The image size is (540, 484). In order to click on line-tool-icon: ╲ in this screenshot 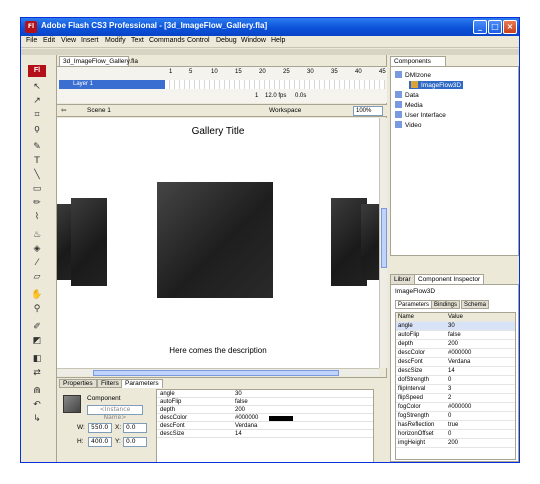, I will do `click(37, 175)`.